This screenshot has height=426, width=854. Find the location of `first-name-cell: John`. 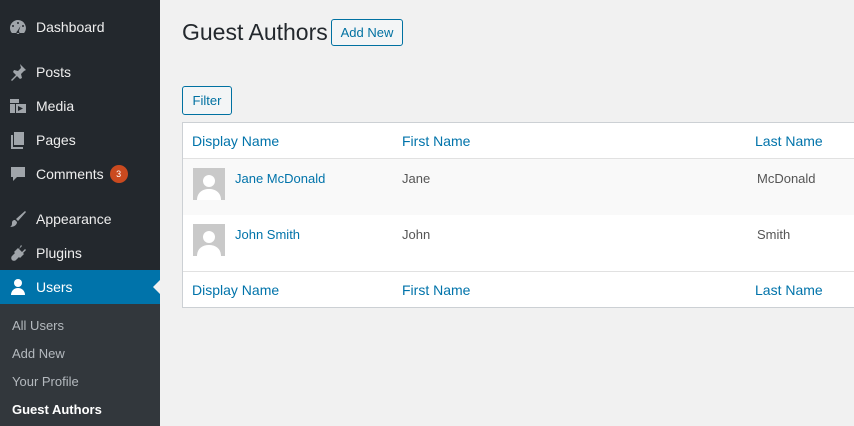

first-name-cell: John is located at coordinates (416, 234).